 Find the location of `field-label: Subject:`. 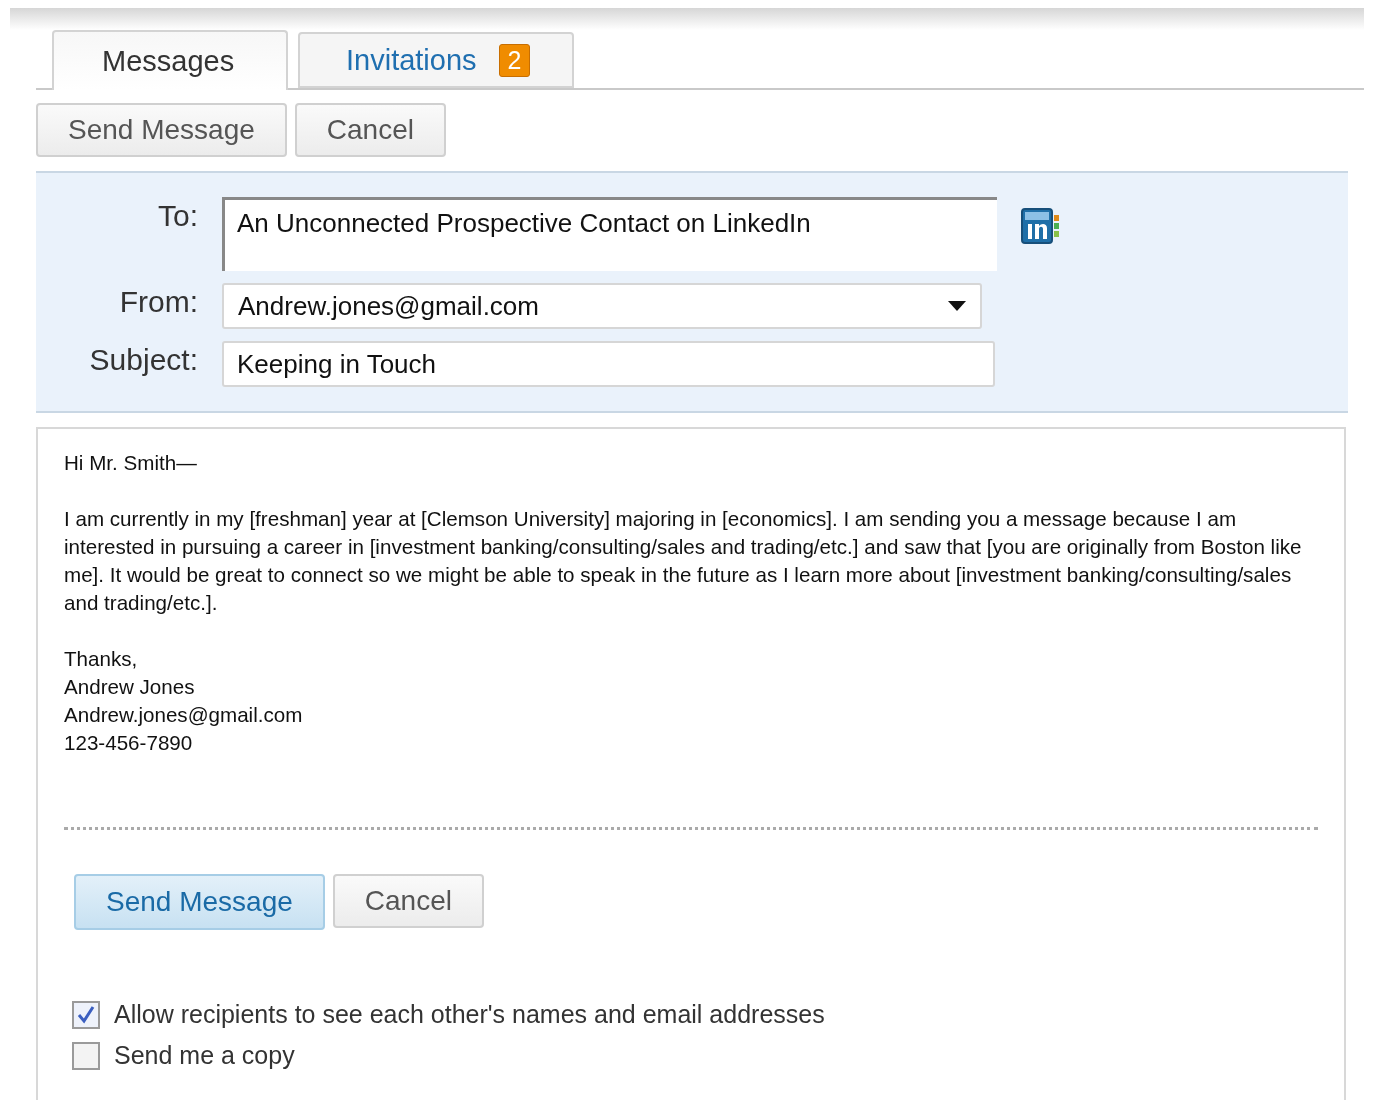

field-label: Subject: is located at coordinates (143, 359).